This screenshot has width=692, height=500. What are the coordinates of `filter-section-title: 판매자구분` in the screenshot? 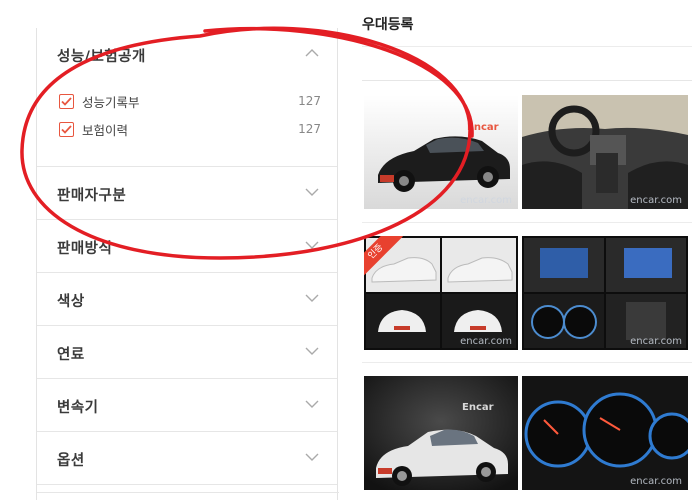 It's located at (92, 196).